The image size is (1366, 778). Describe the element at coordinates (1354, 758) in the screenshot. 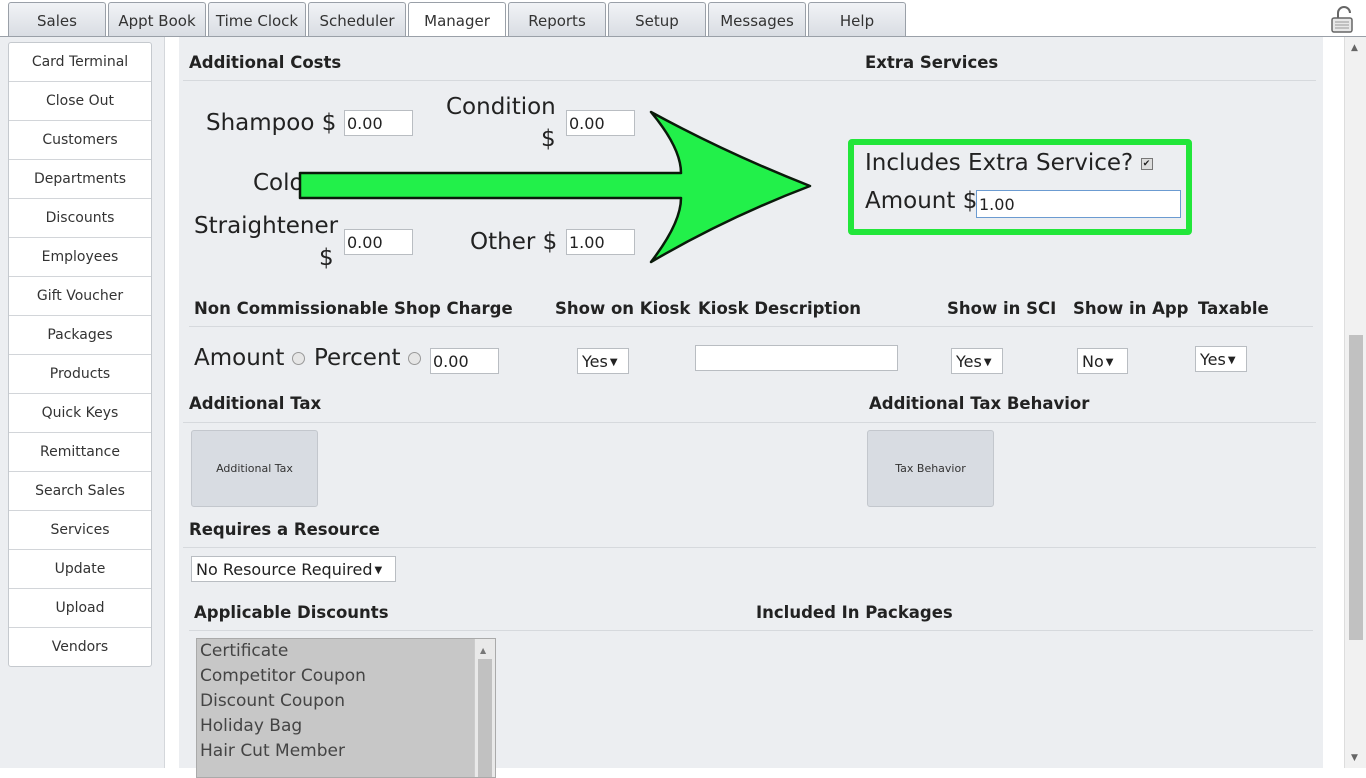

I see `scroll-down-icon: ▼` at that location.